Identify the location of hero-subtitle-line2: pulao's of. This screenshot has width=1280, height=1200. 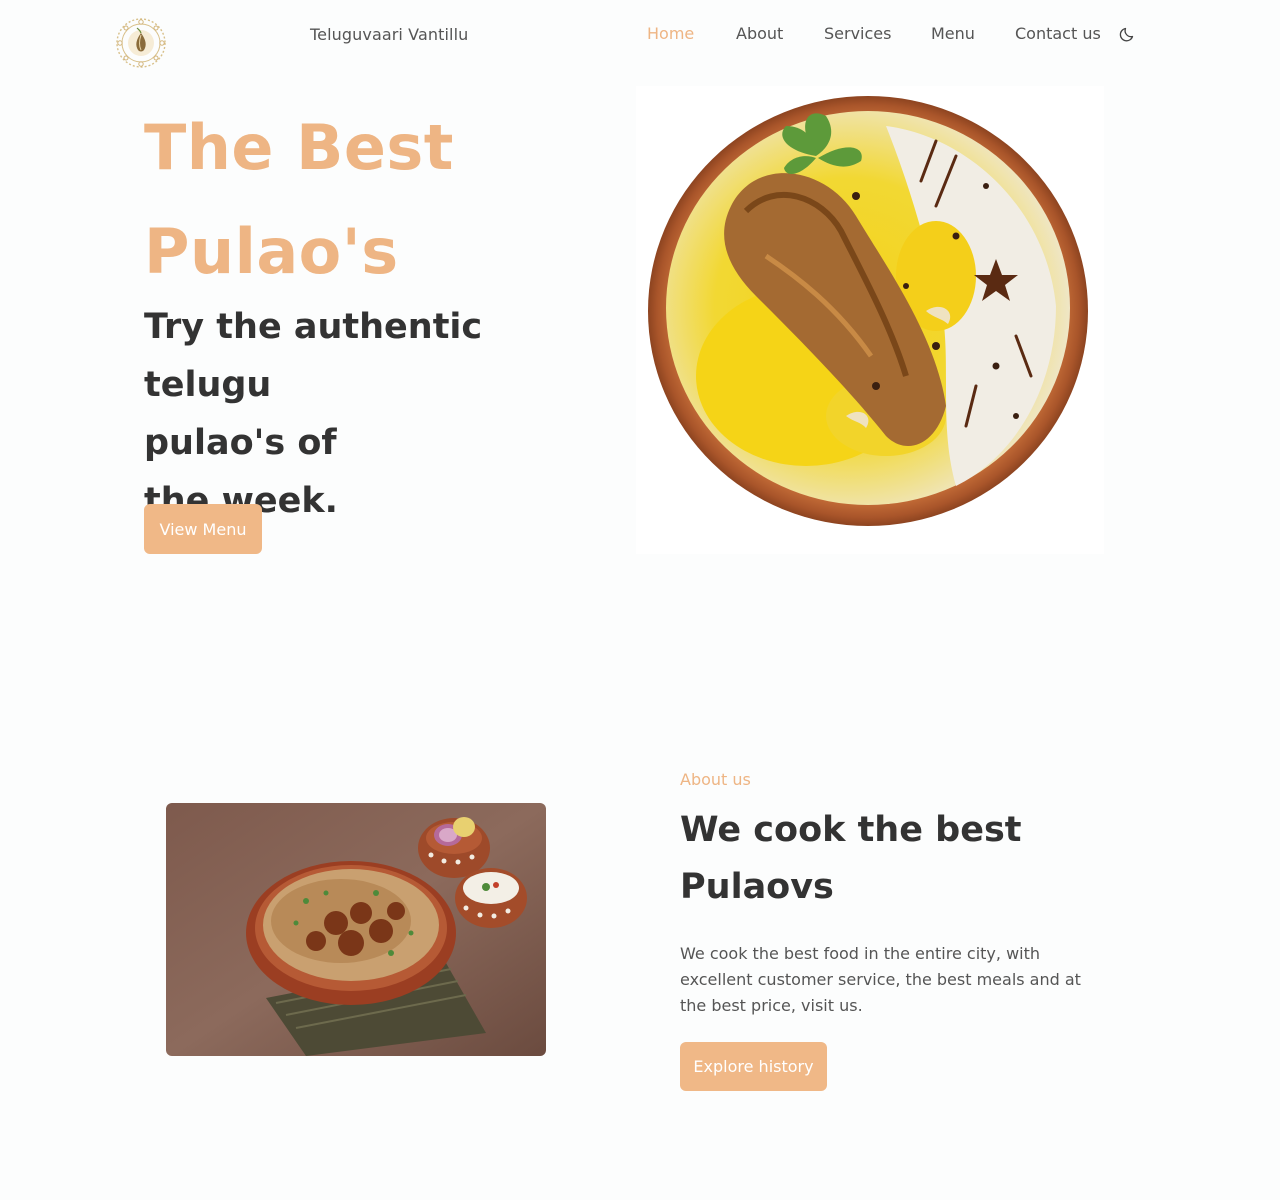
(240, 443).